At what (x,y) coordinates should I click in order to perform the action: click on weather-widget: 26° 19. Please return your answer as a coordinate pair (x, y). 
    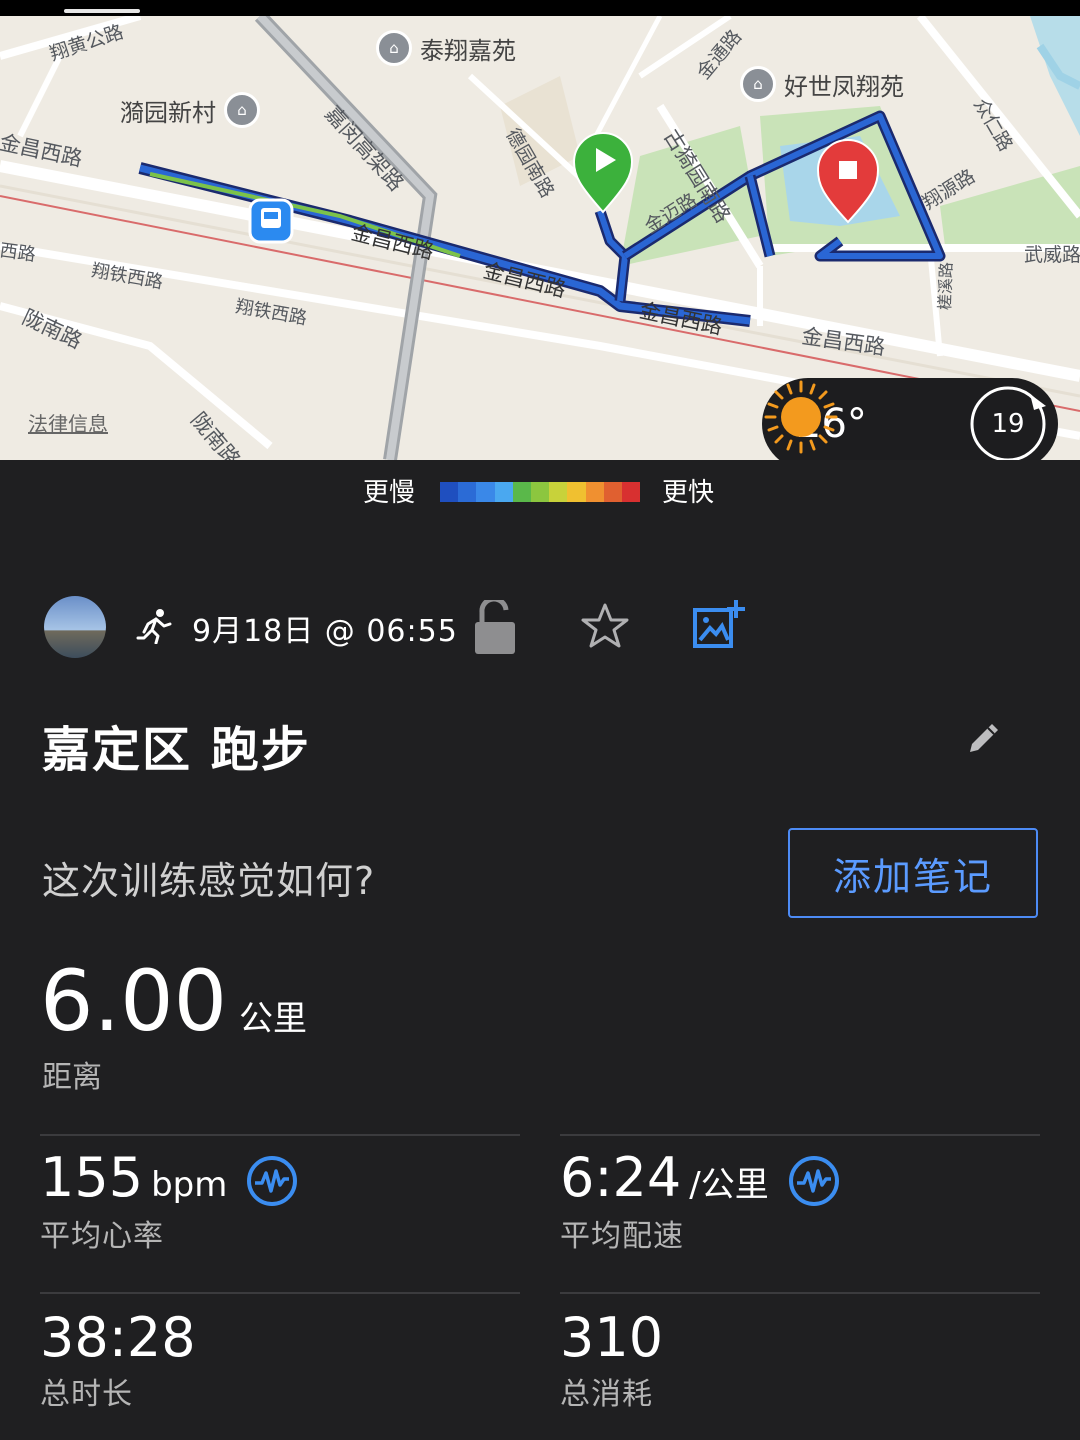
    Looking at the image, I should click on (910, 419).